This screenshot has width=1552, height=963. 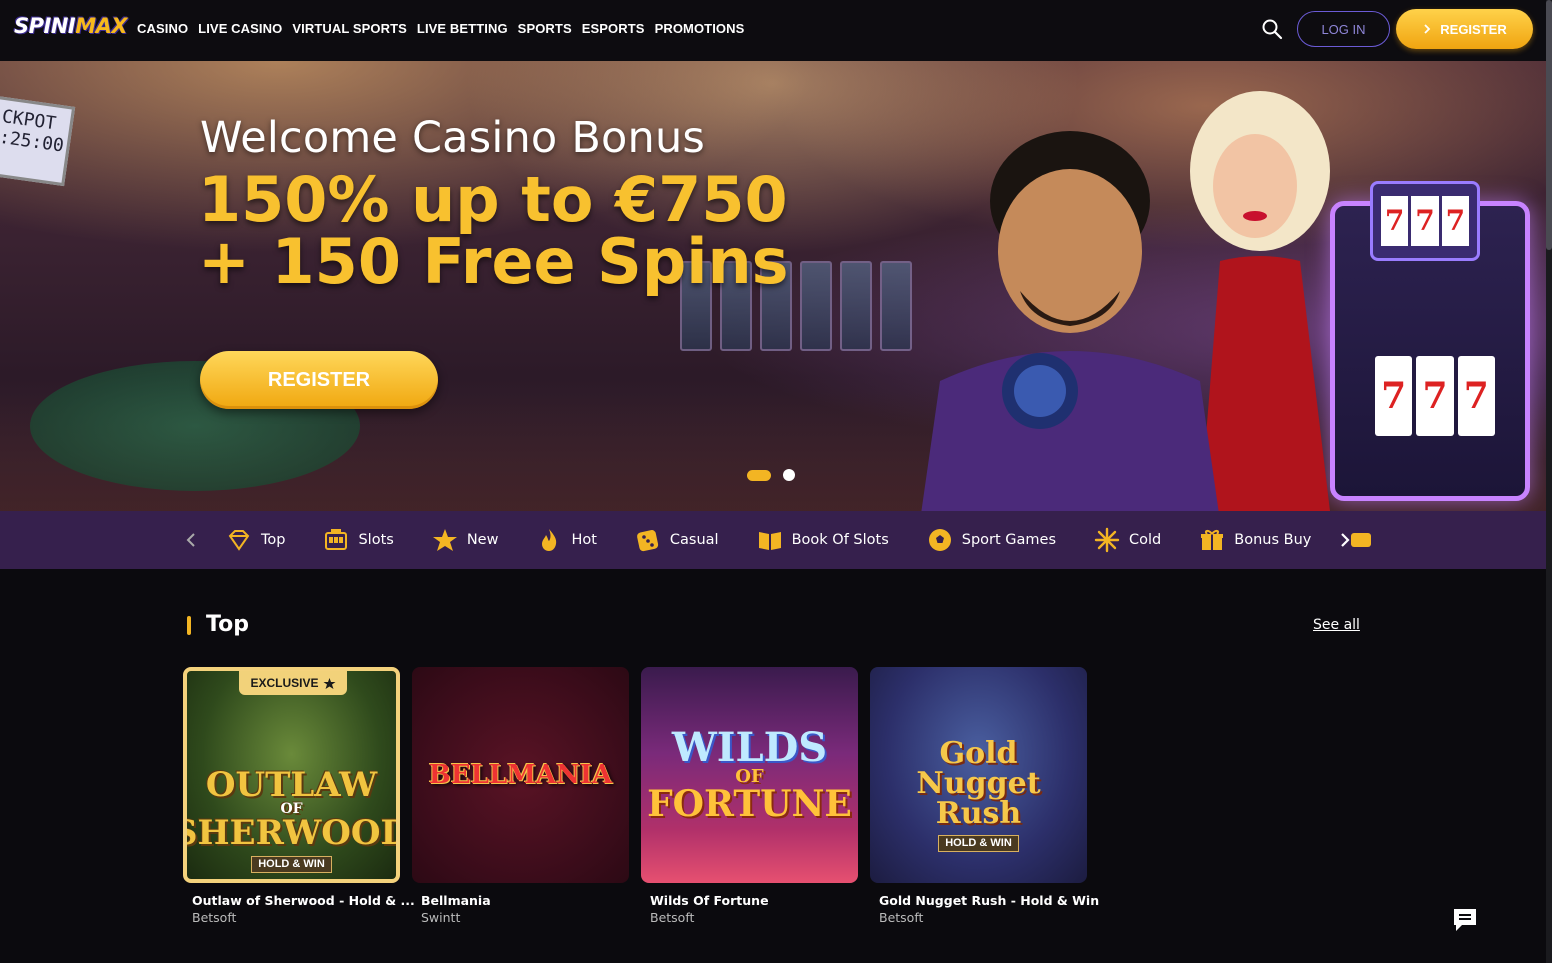 I want to click on category-label: Sport Games, so click(x=1009, y=540).